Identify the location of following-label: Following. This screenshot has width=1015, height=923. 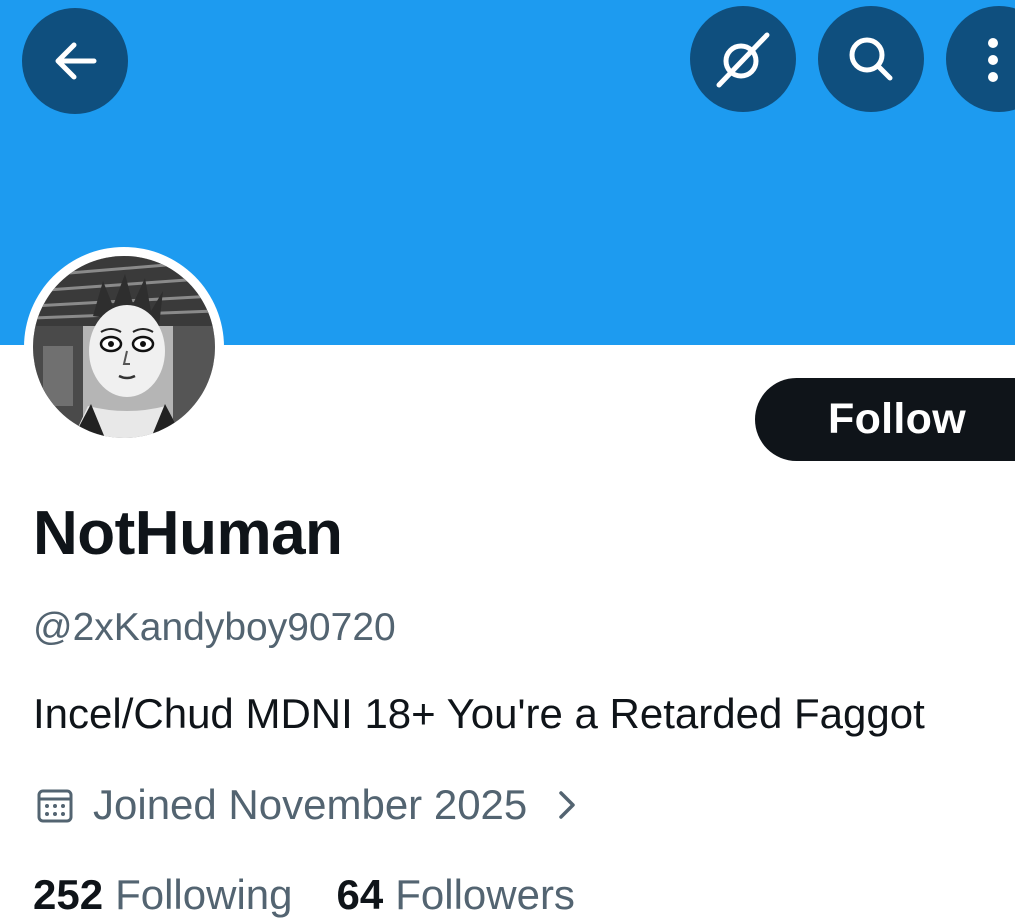
(204, 894).